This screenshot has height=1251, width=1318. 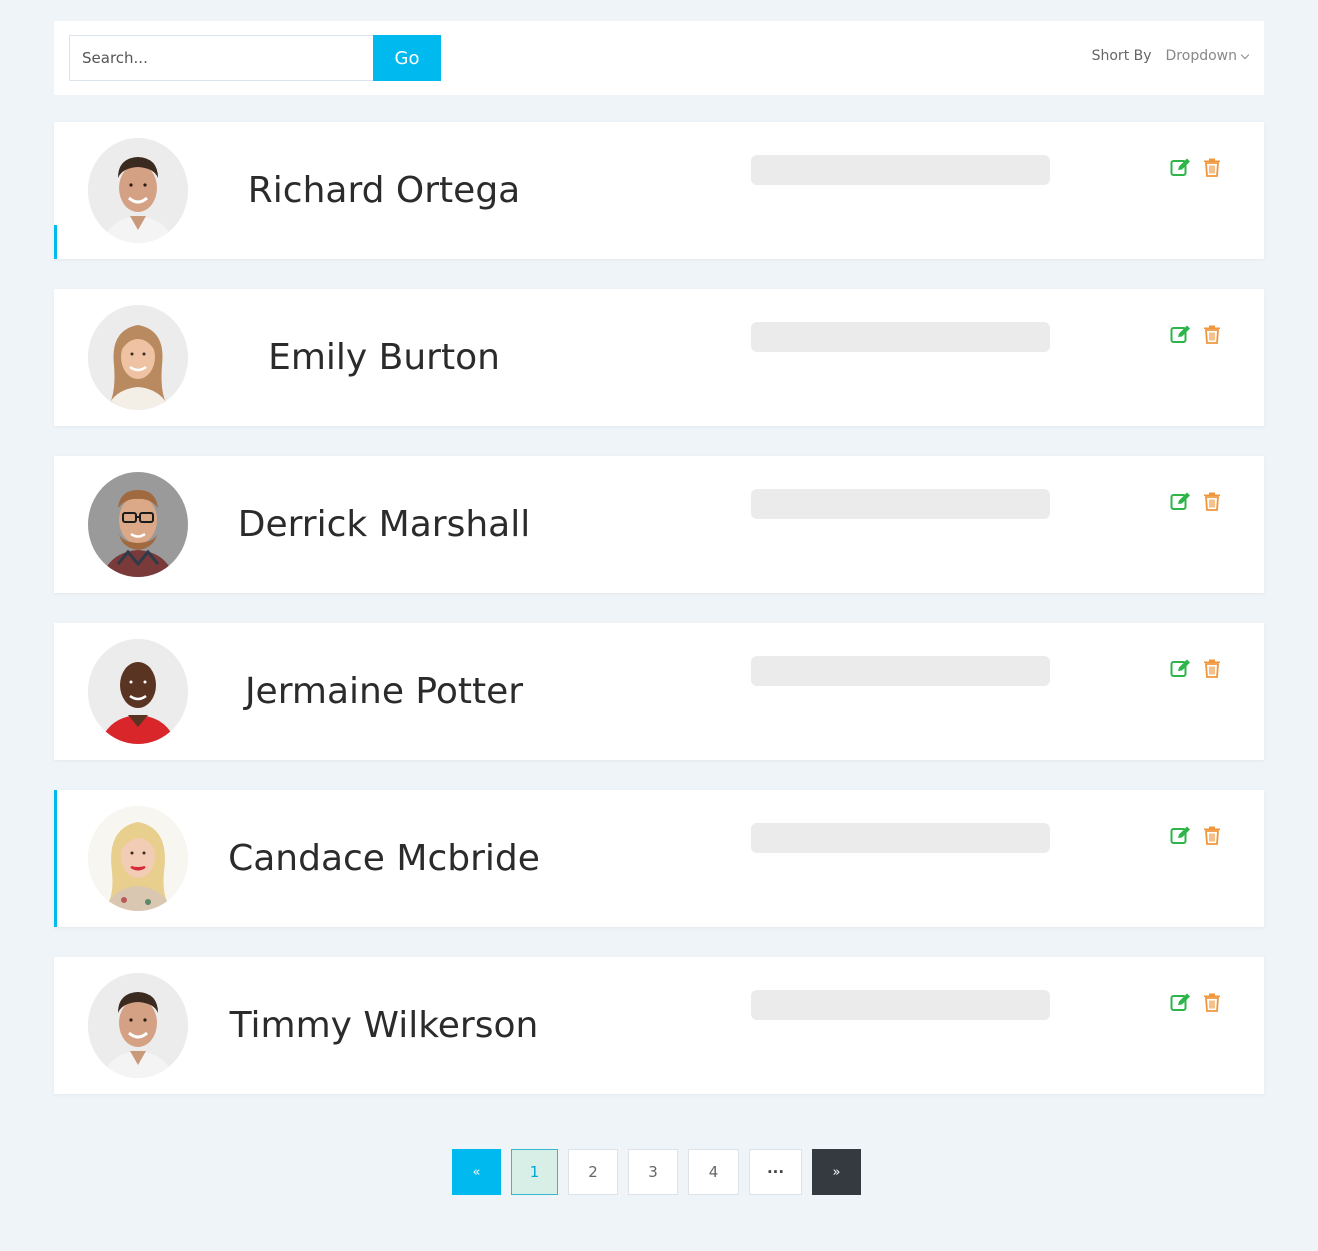 What do you see at coordinates (1245, 54) in the screenshot?
I see `chevron-down-icon` at bounding box center [1245, 54].